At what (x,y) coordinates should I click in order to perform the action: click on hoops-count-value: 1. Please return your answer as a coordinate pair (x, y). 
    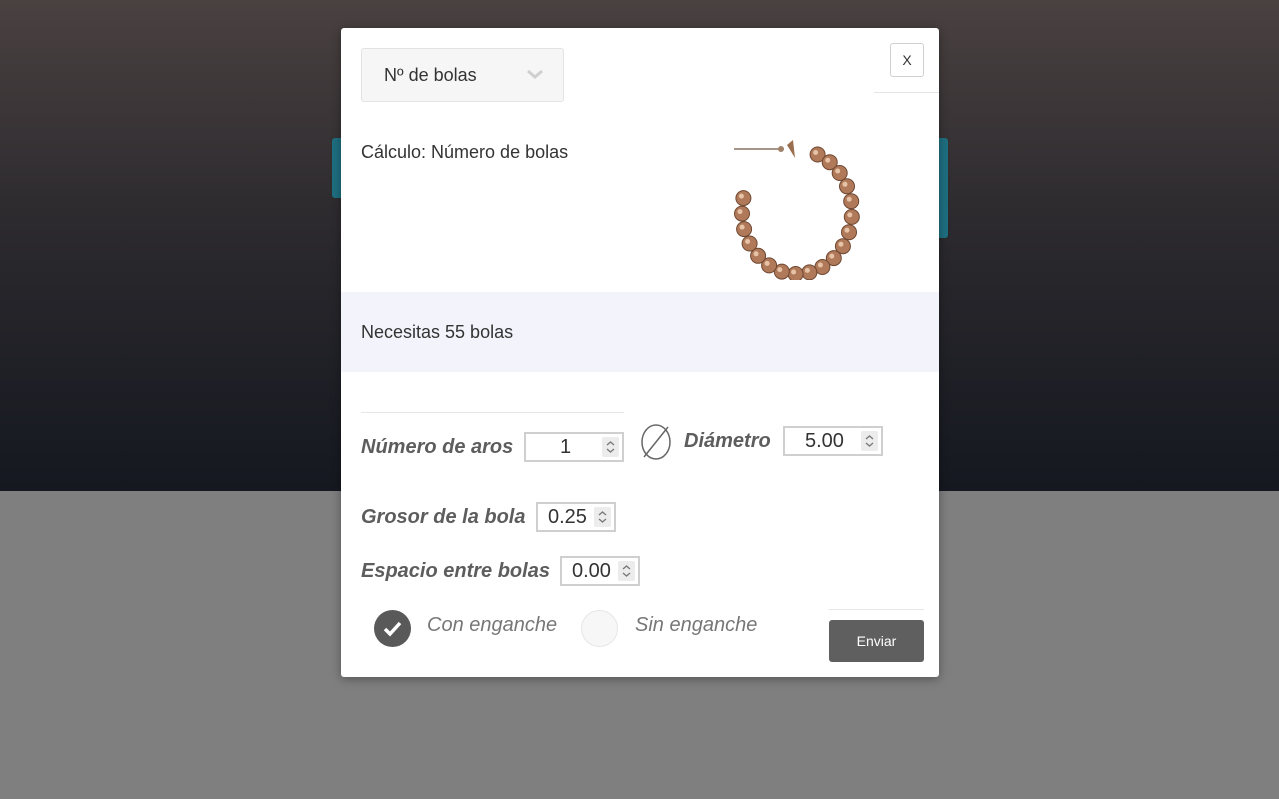
    Looking at the image, I should click on (566, 447).